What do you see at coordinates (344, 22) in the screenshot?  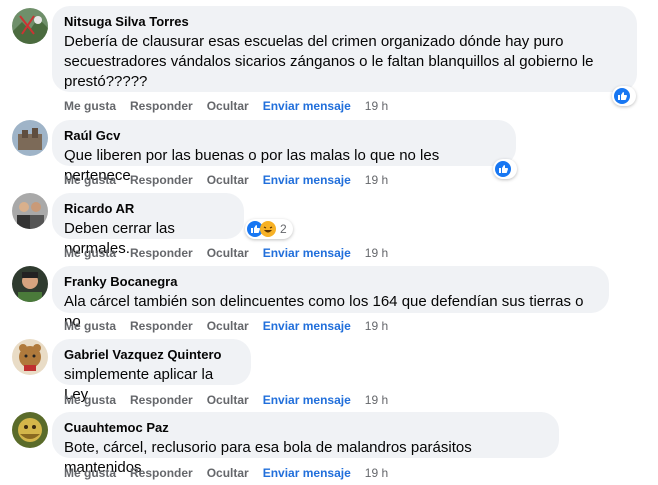 I see `comment-author: Nitsuga Silva Torres` at bounding box center [344, 22].